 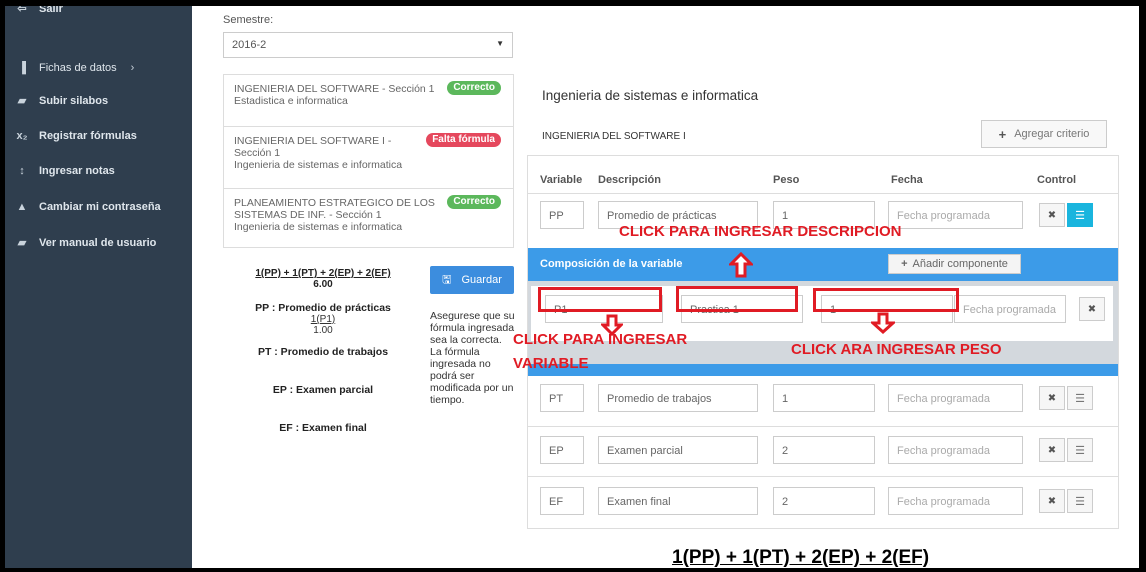 What do you see at coordinates (629, 180) in the screenshot?
I see `column-header: Descripción` at bounding box center [629, 180].